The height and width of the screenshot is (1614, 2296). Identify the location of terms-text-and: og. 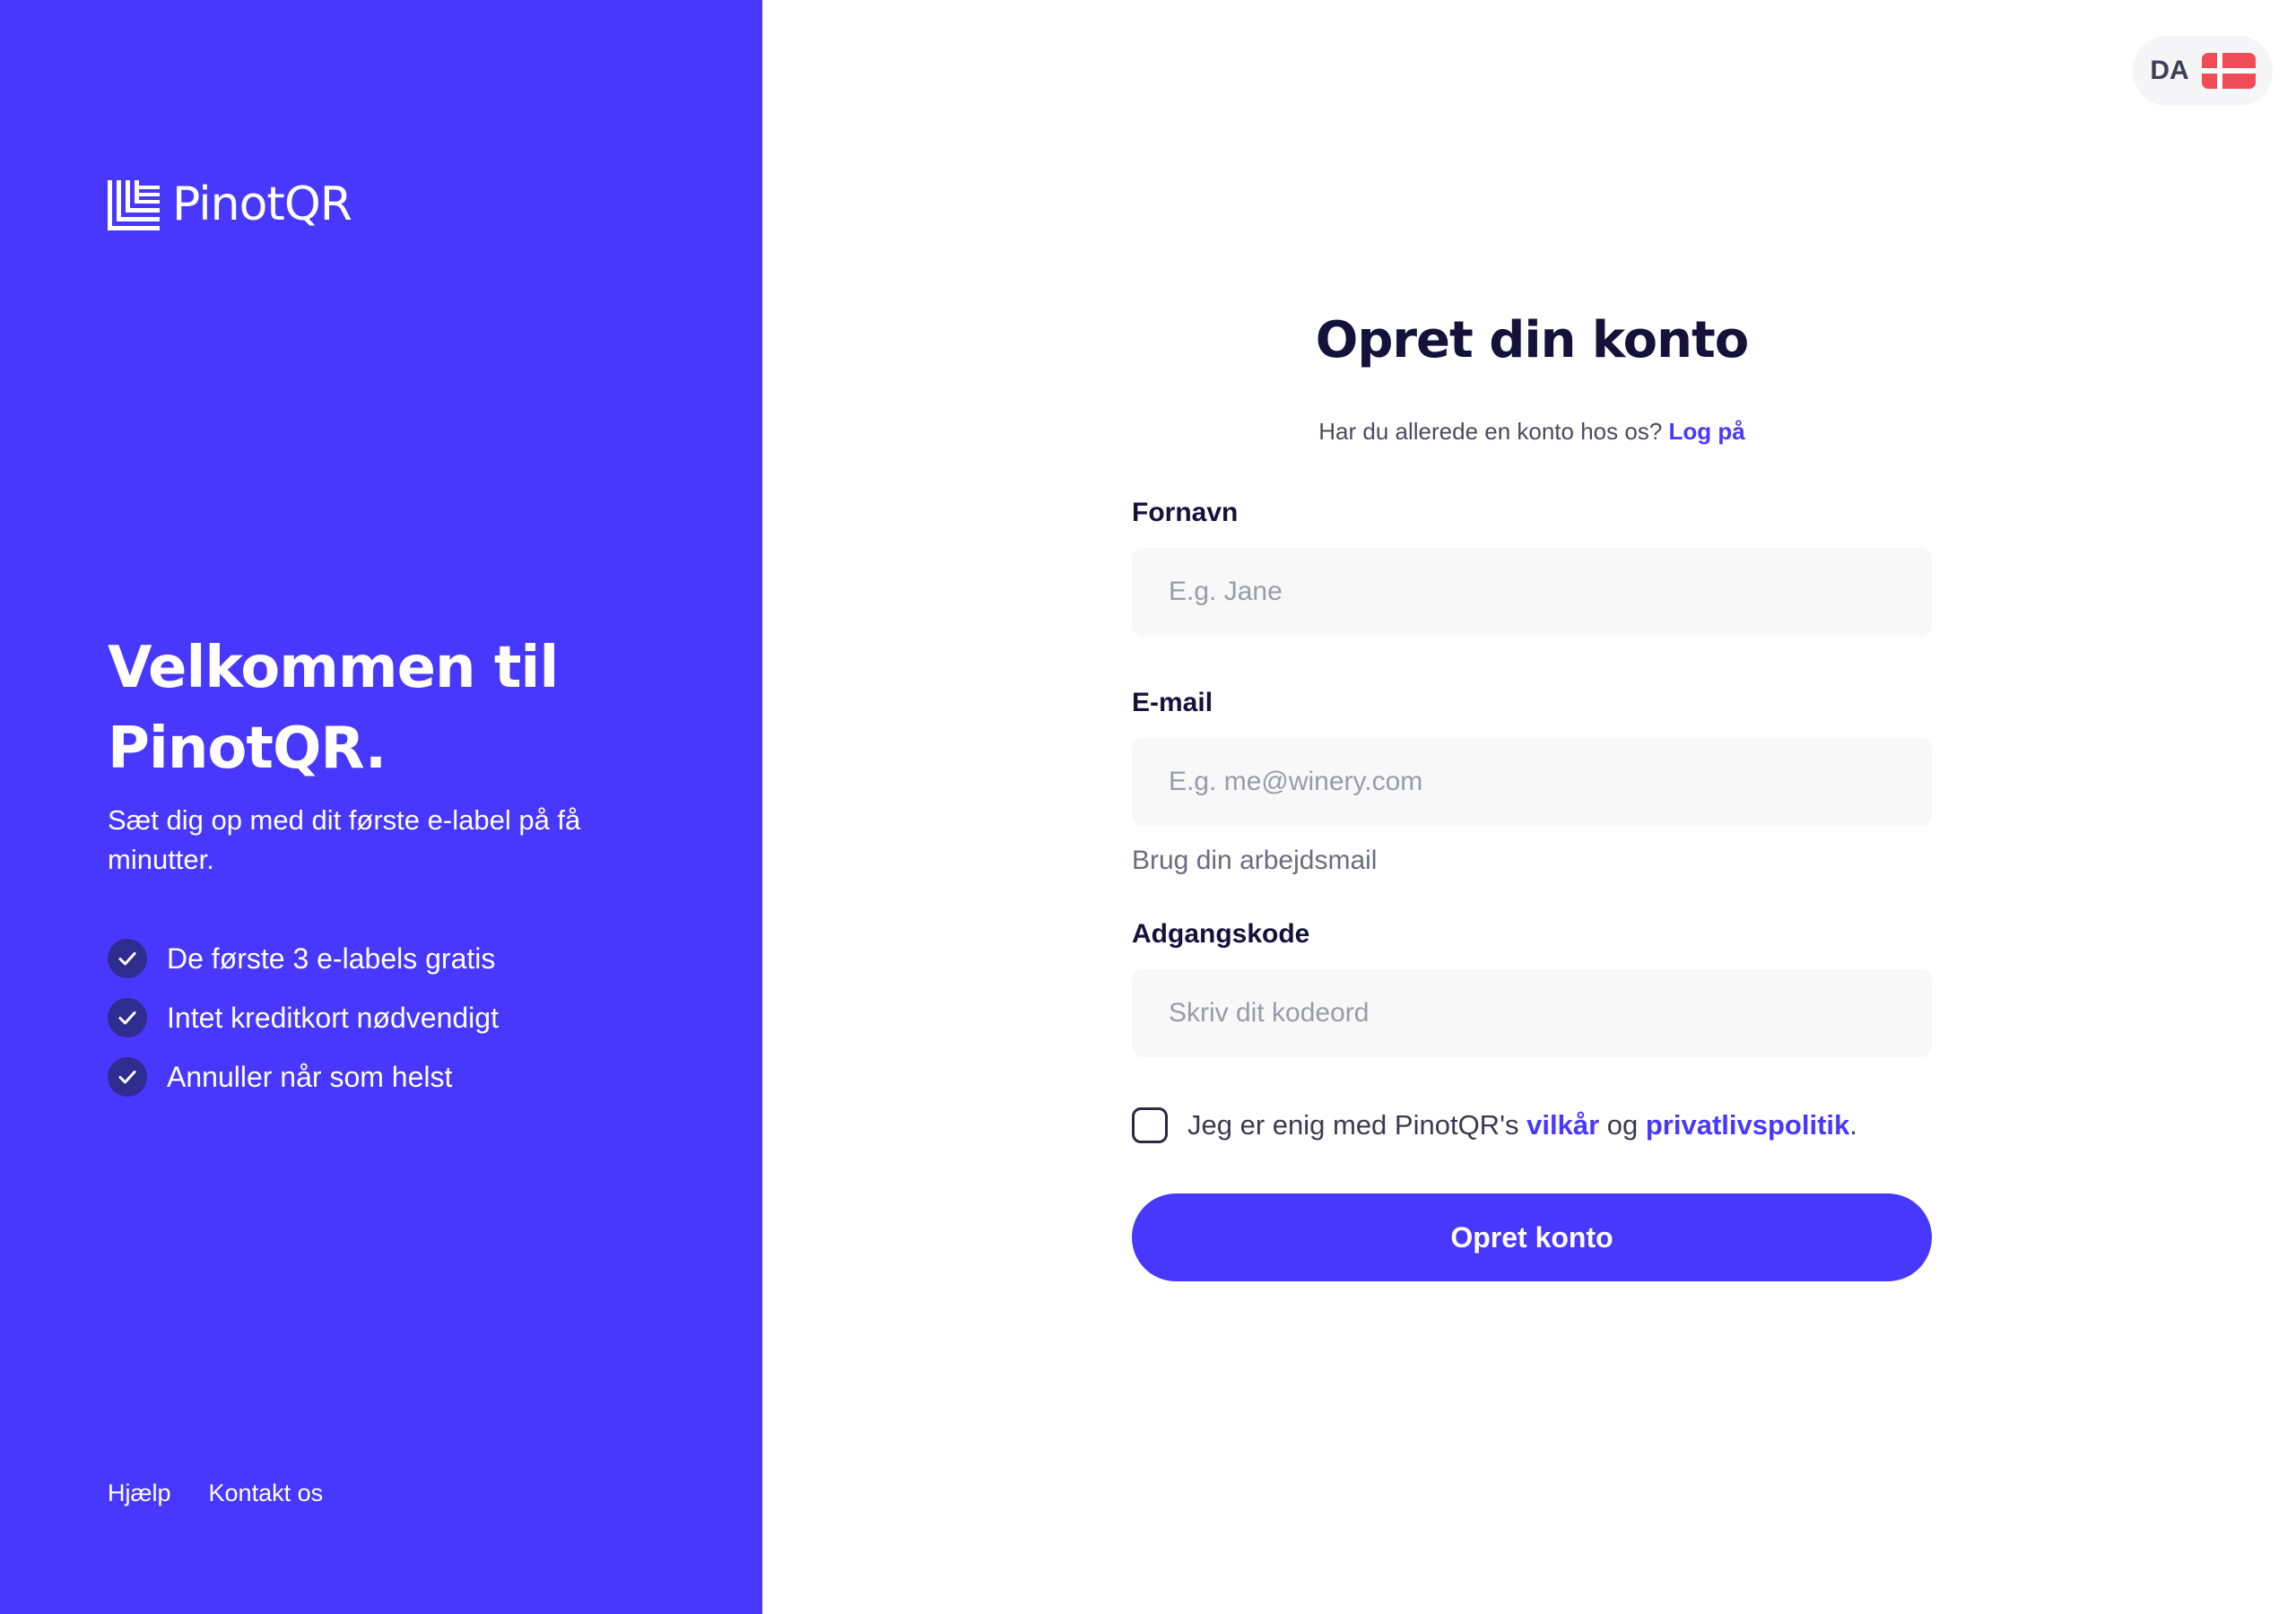
(1622, 1125).